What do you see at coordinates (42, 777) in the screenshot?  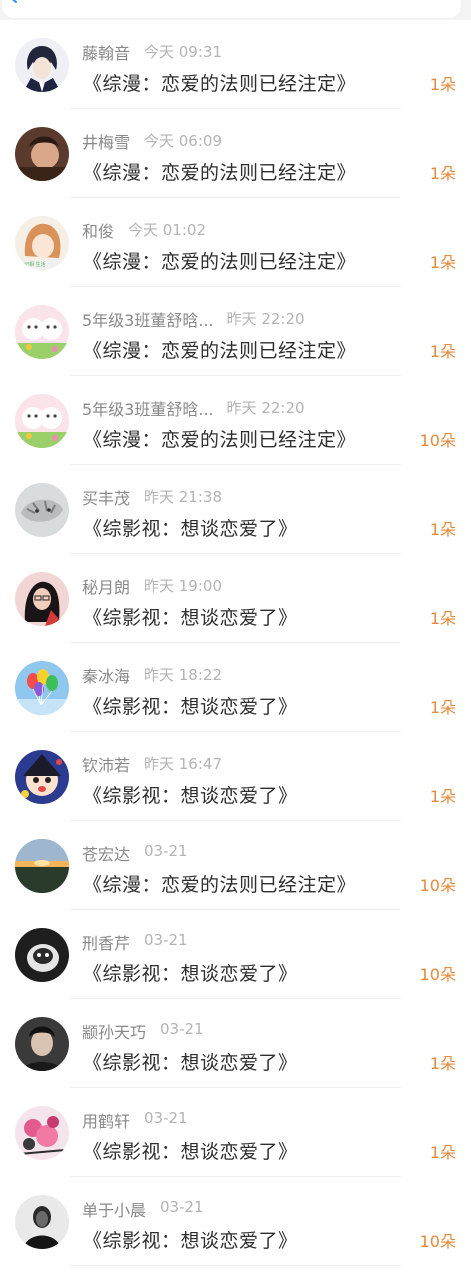 I see `cartoon-character-avatar-icon` at bounding box center [42, 777].